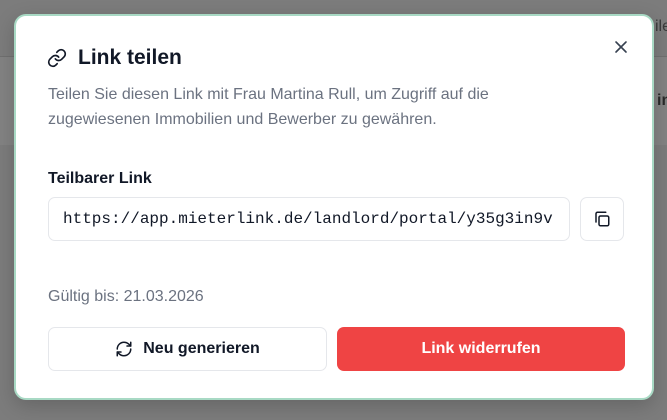 The height and width of the screenshot is (420, 667). I want to click on validity-text: Gültig bis: 21.03.2026, so click(126, 296).